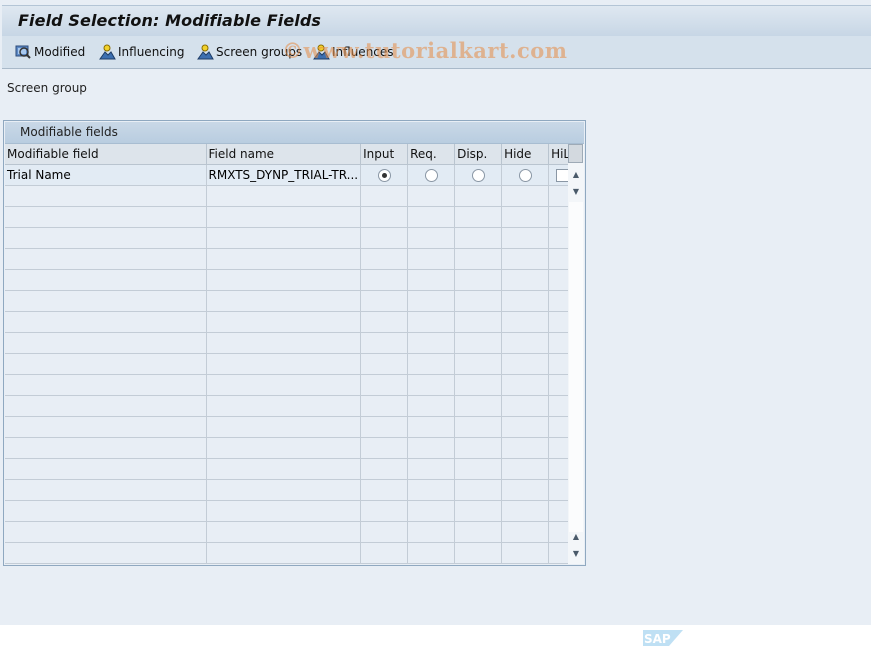  What do you see at coordinates (47, 88) in the screenshot?
I see `screen-group-label: Screen group` at bounding box center [47, 88].